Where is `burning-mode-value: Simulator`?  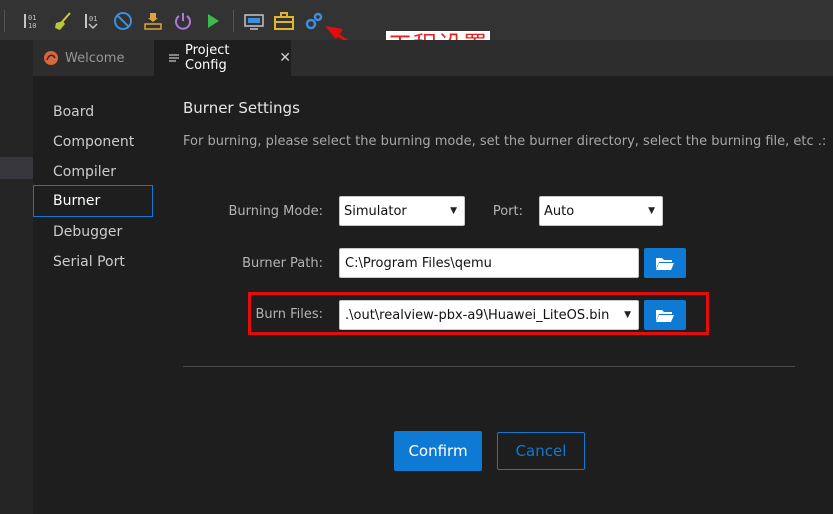 burning-mode-value: Simulator is located at coordinates (375, 211).